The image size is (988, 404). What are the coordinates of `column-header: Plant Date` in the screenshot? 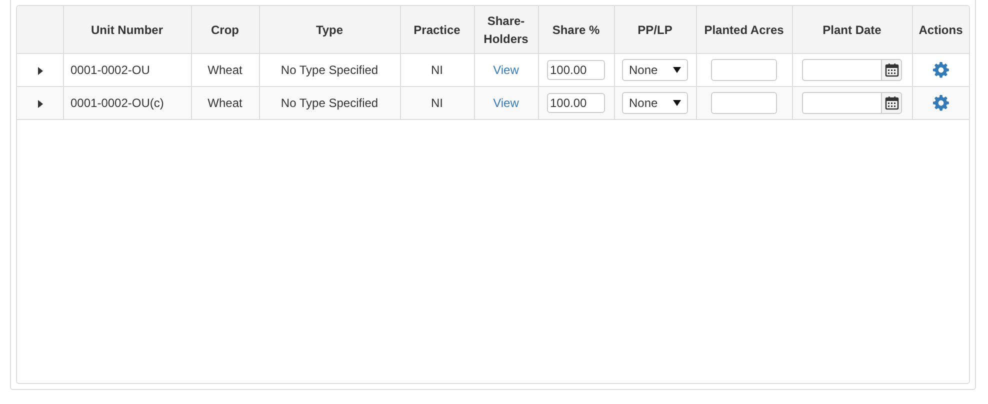 It's located at (852, 30).